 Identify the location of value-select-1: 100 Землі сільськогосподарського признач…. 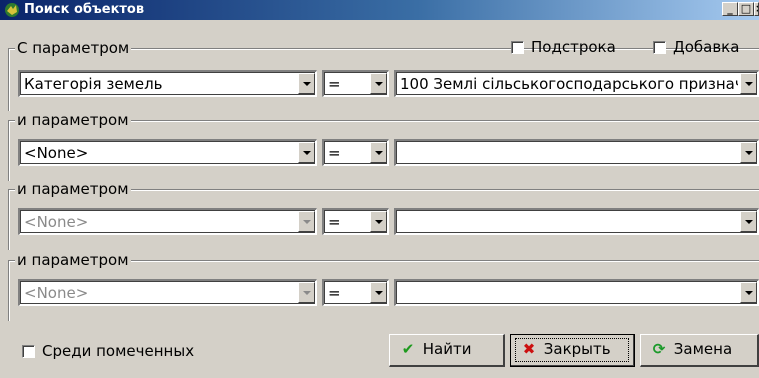
(576, 83).